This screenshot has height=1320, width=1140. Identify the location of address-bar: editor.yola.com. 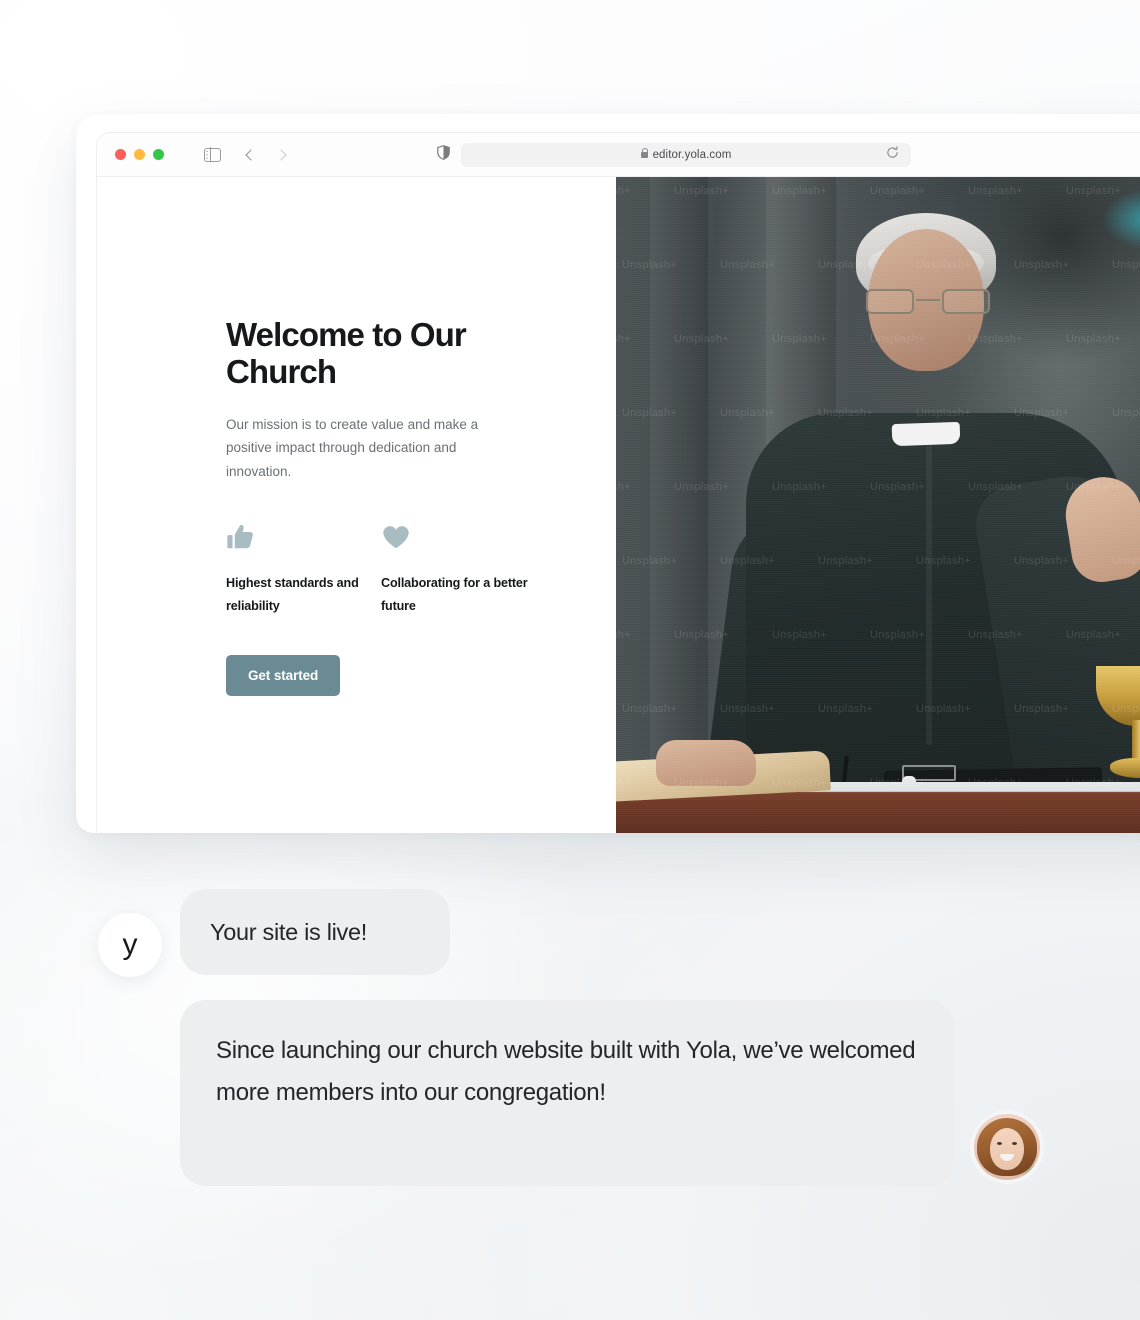
(686, 154).